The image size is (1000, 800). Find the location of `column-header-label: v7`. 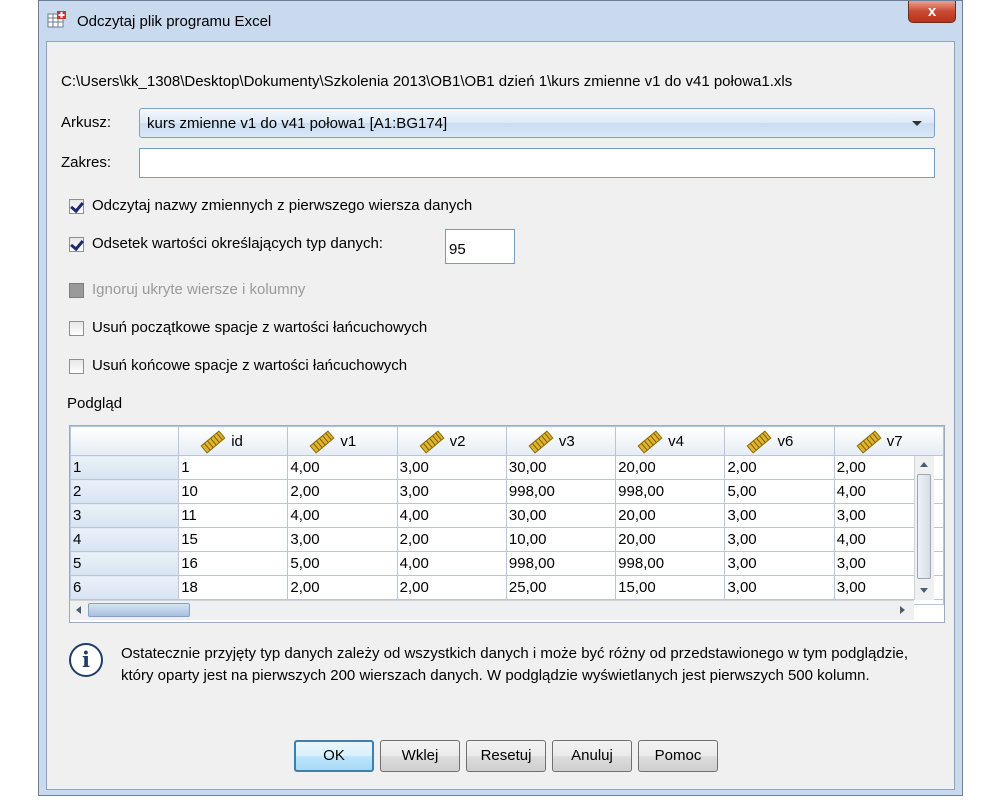

column-header-label: v7 is located at coordinates (894, 441).